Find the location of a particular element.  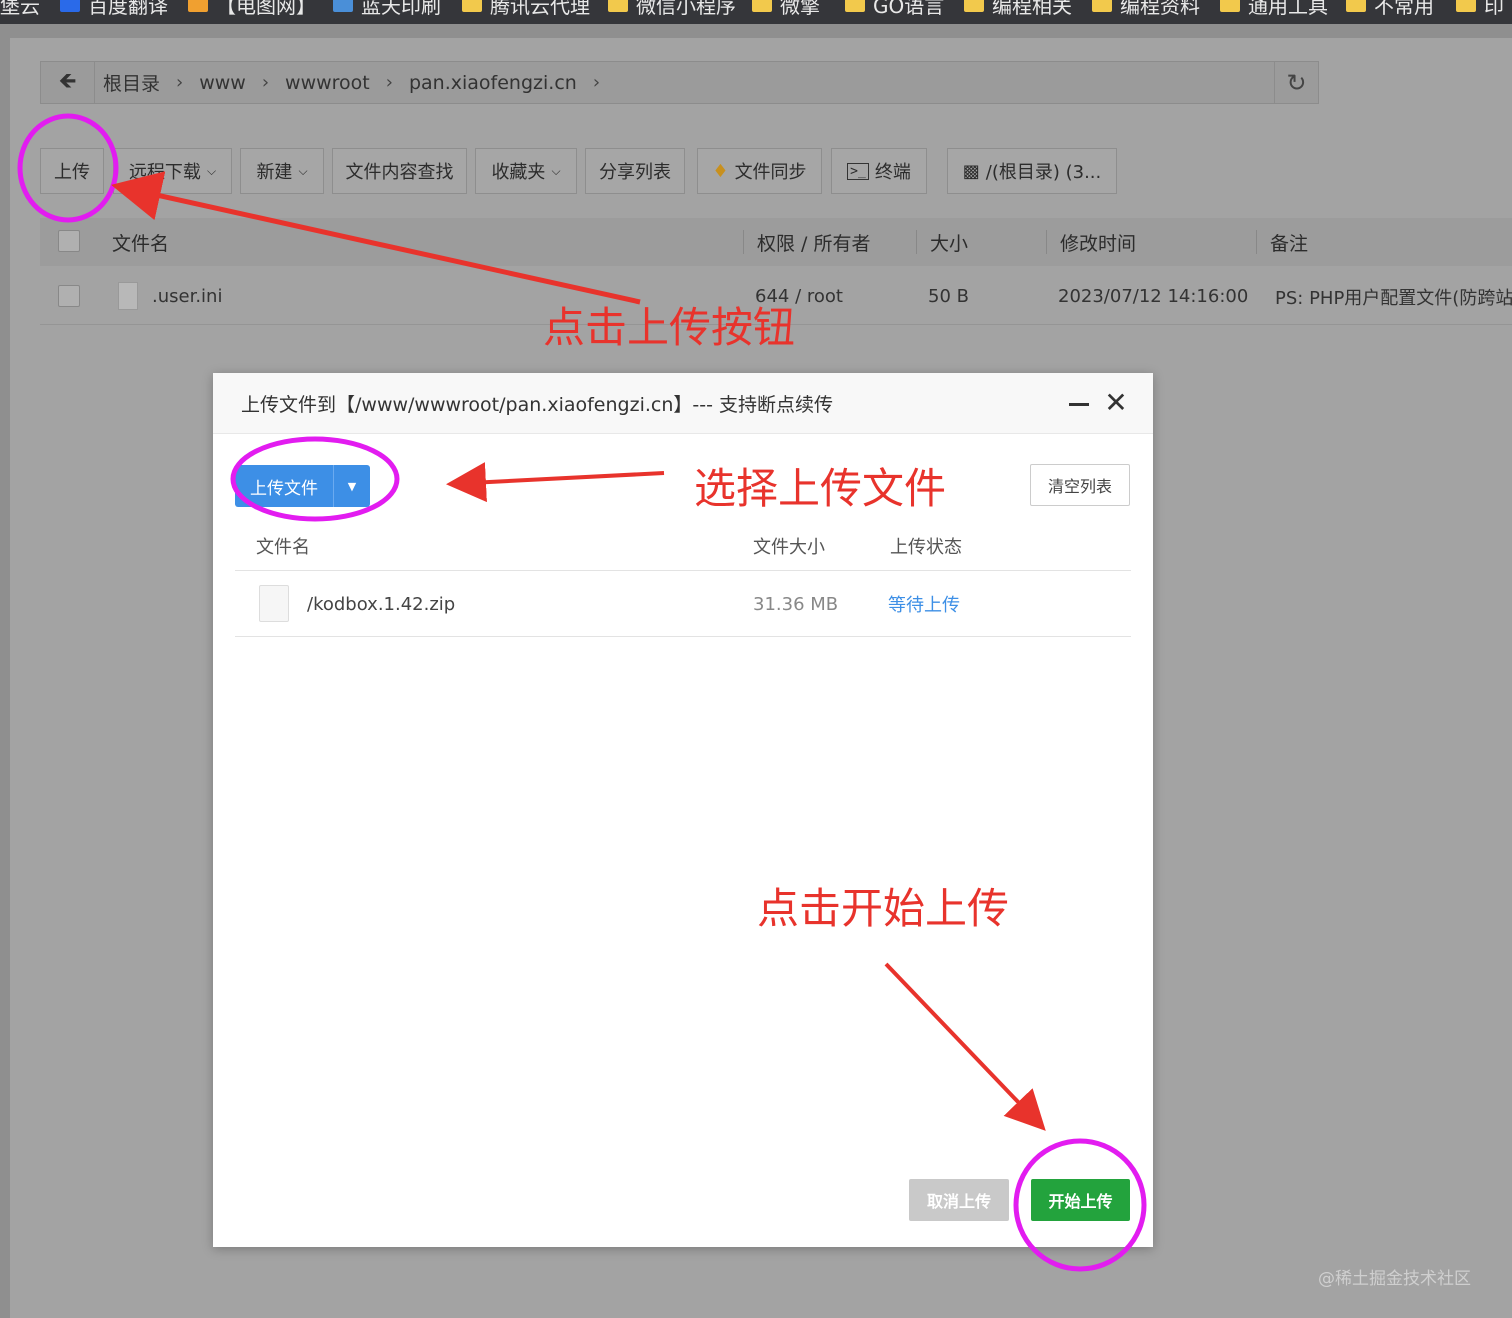

share-list-label: 分享列表 is located at coordinates (635, 172).